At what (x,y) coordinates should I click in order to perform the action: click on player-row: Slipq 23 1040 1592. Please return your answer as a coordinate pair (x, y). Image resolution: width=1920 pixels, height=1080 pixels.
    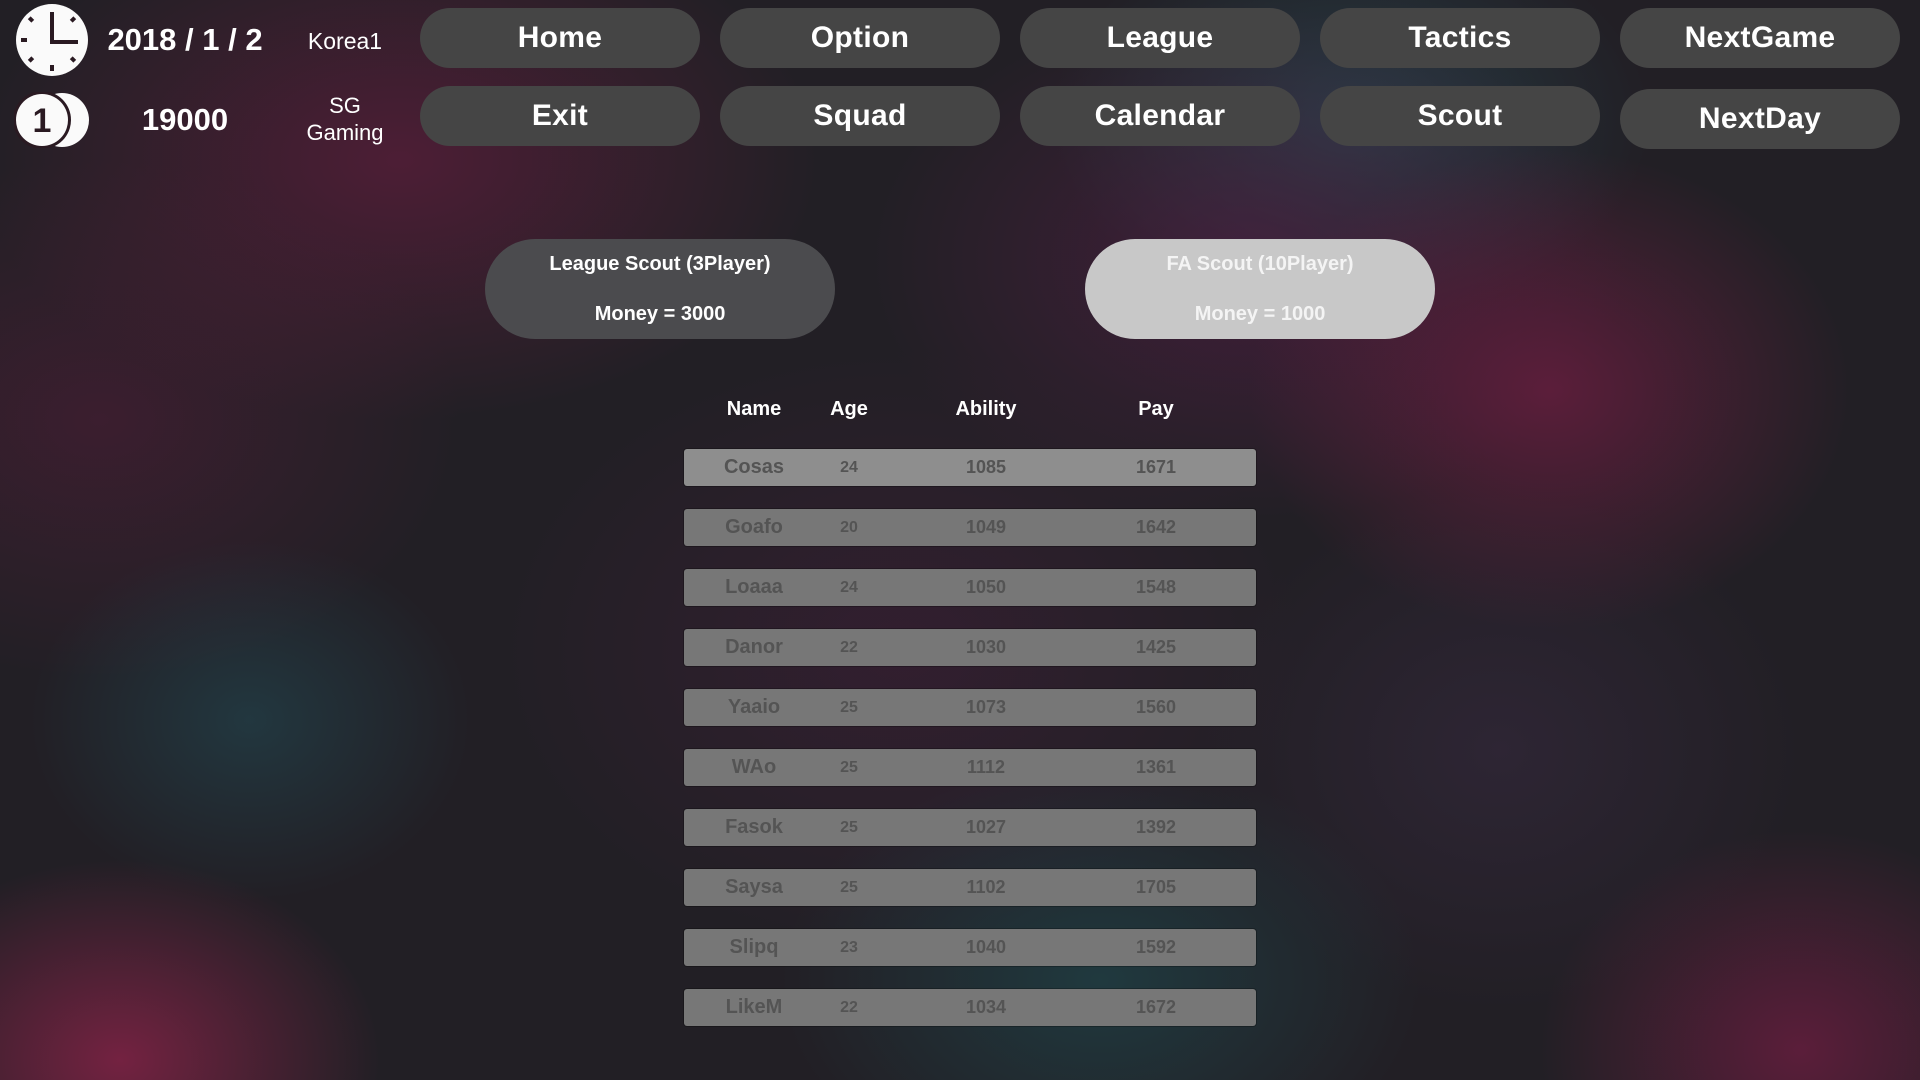
    Looking at the image, I should click on (970, 947).